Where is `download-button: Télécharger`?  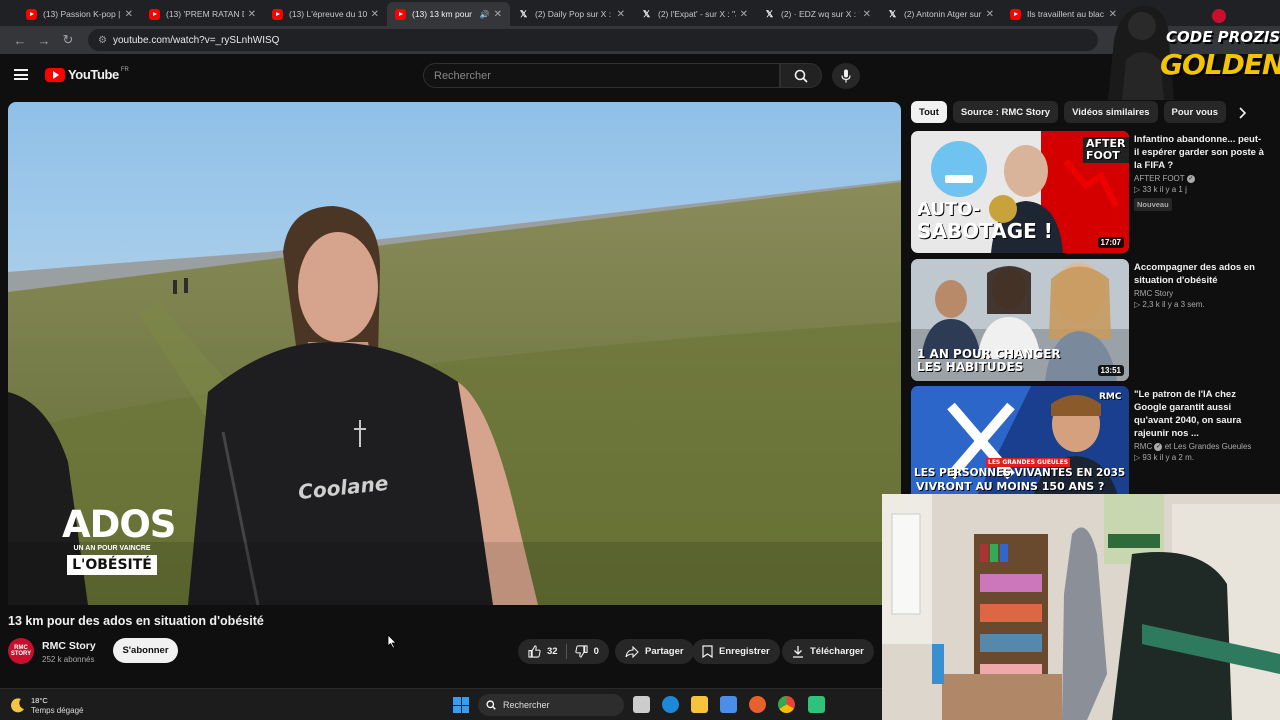 download-button: Télécharger is located at coordinates (828, 651).